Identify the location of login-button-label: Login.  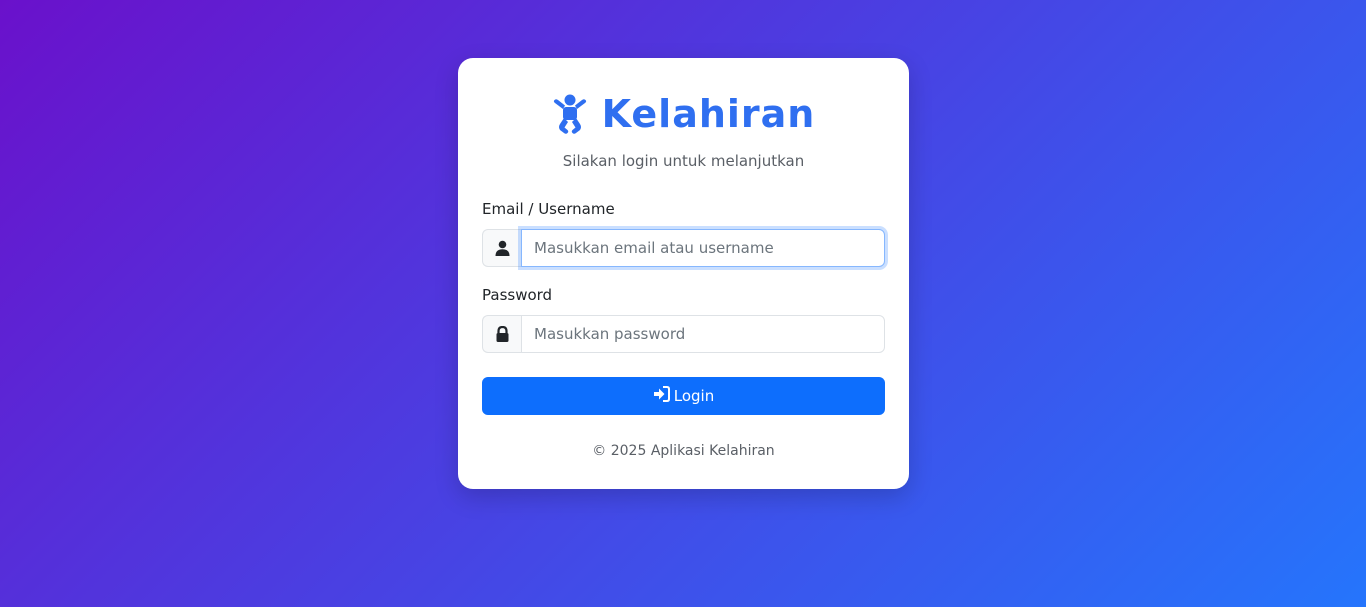
(694, 396).